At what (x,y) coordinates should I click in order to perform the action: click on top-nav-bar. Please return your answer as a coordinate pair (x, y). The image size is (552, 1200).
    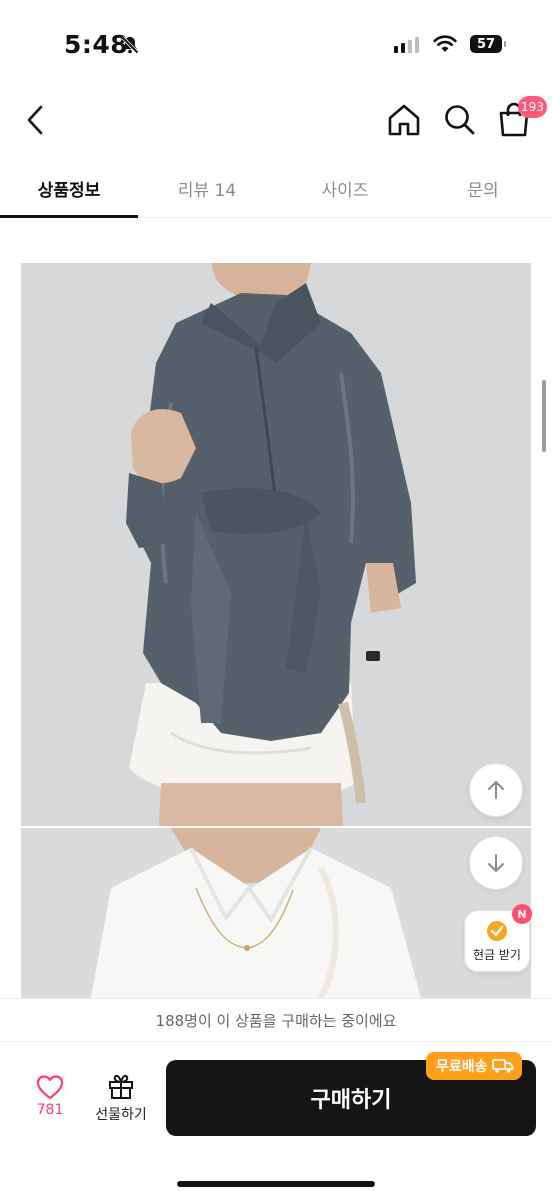
    Looking at the image, I should click on (276, 120).